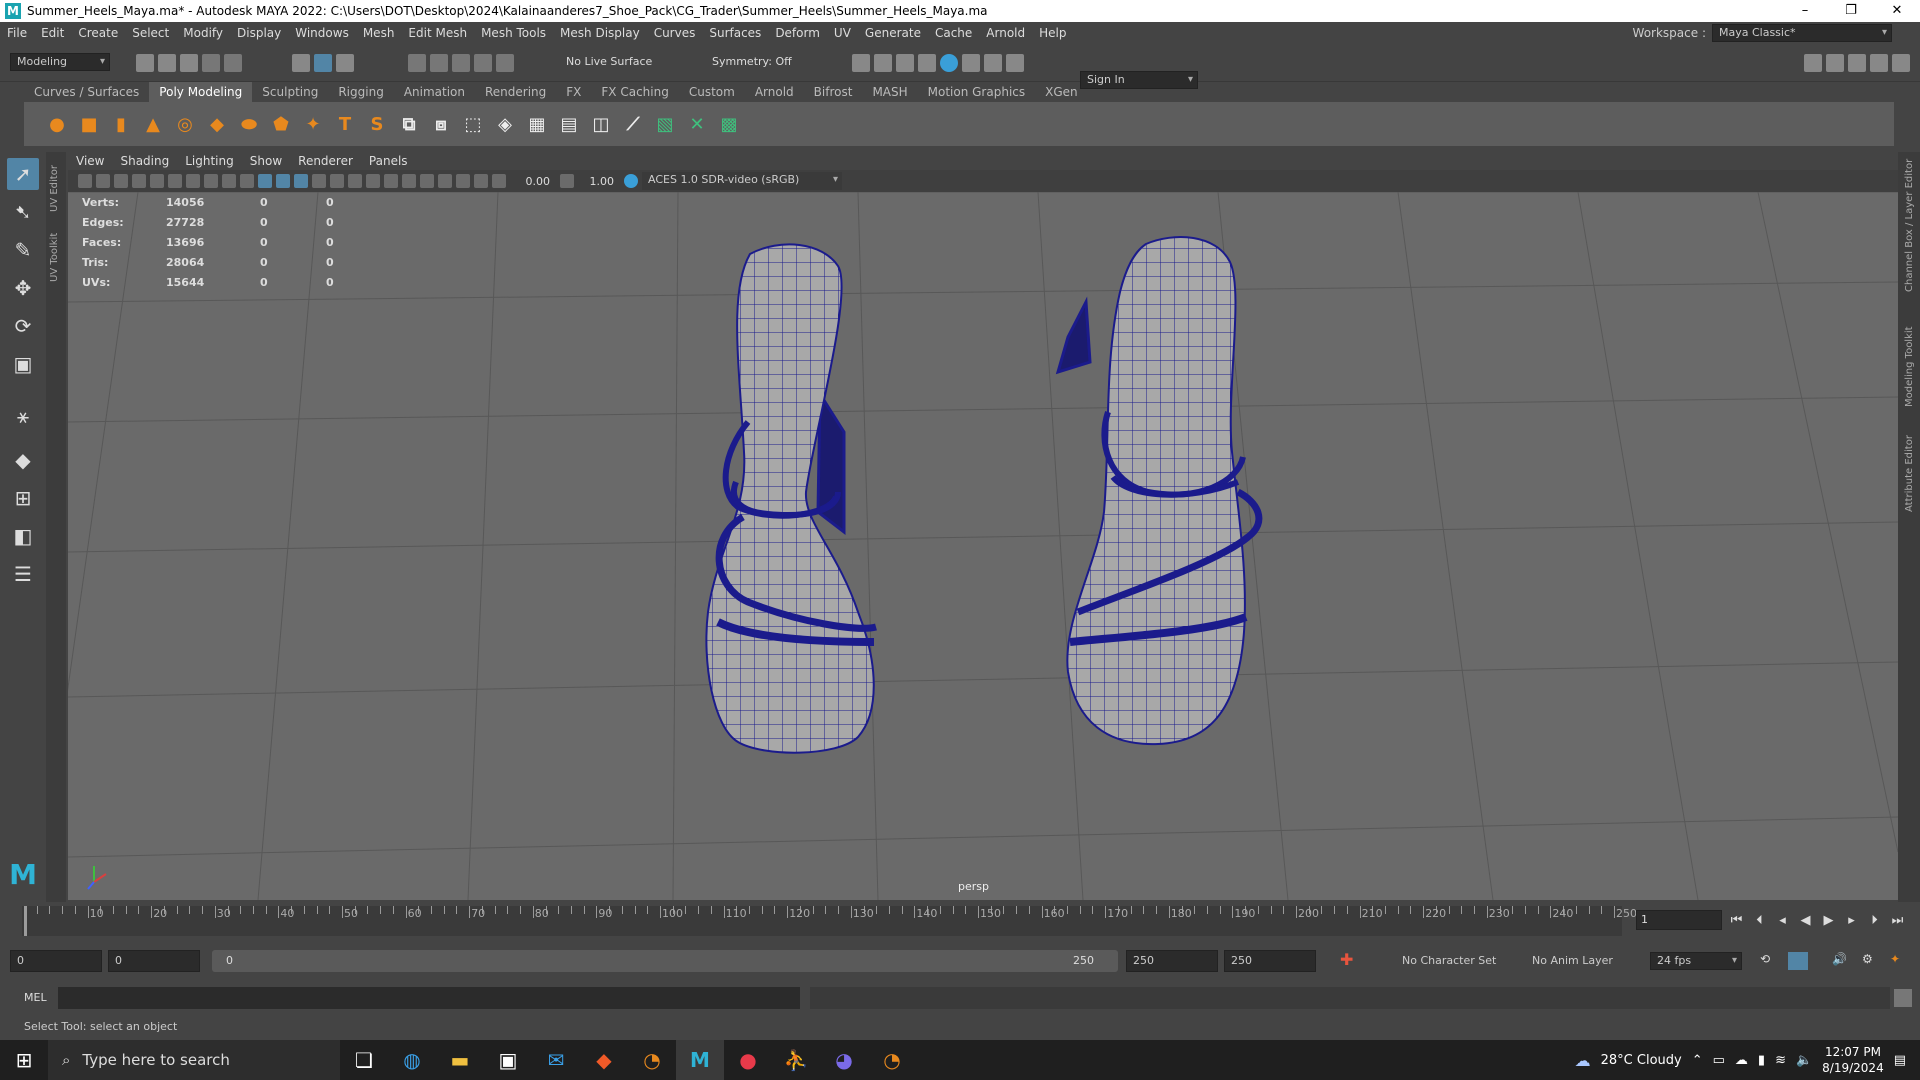 This screenshot has height=1080, width=1920. I want to click on menu-uv: UV, so click(842, 33).